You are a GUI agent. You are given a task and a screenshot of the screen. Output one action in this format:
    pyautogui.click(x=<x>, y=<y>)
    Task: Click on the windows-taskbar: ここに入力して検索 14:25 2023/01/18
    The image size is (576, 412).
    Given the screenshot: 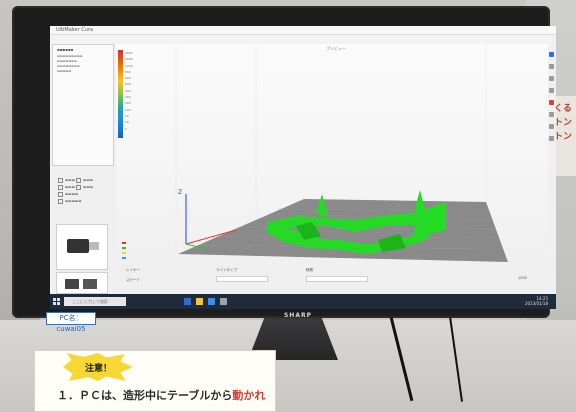 What is the action you would take?
    pyautogui.click(x=303, y=301)
    